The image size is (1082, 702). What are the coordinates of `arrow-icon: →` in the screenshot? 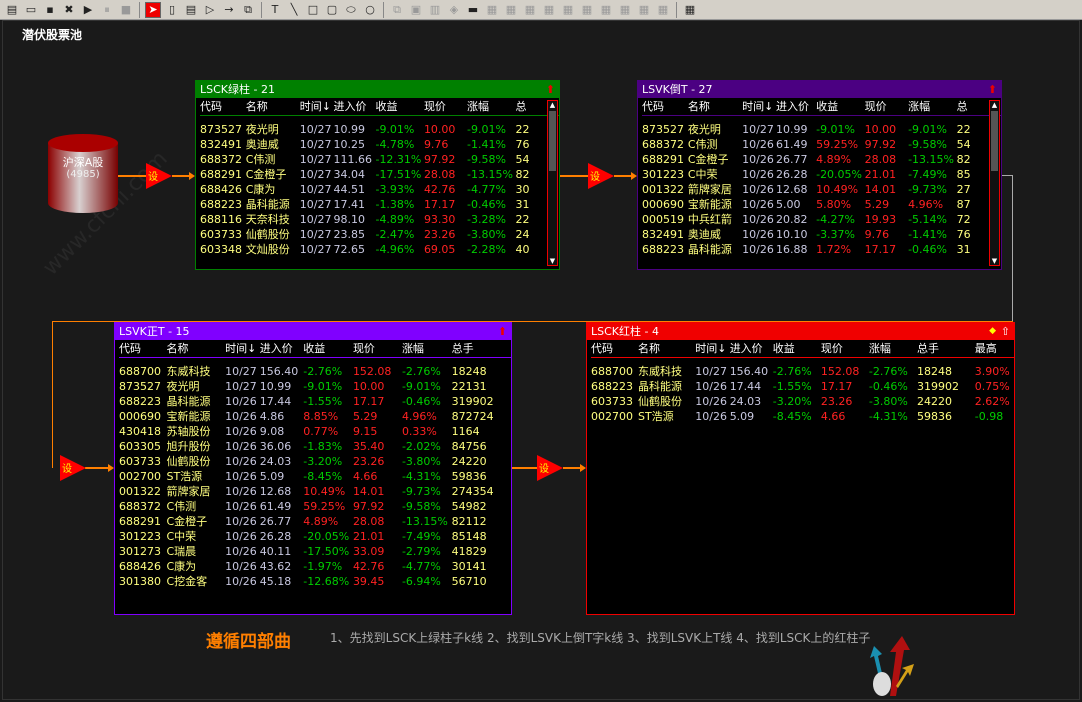 It's located at (229, 10).